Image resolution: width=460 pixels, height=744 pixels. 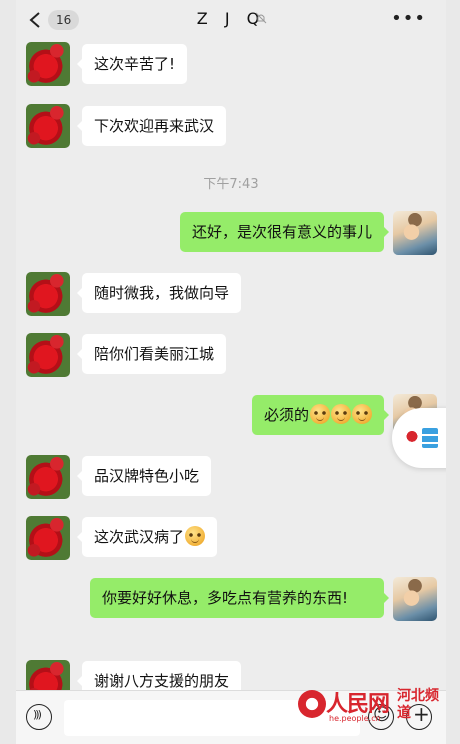 I want to click on voice-icon, so click(x=39, y=717).